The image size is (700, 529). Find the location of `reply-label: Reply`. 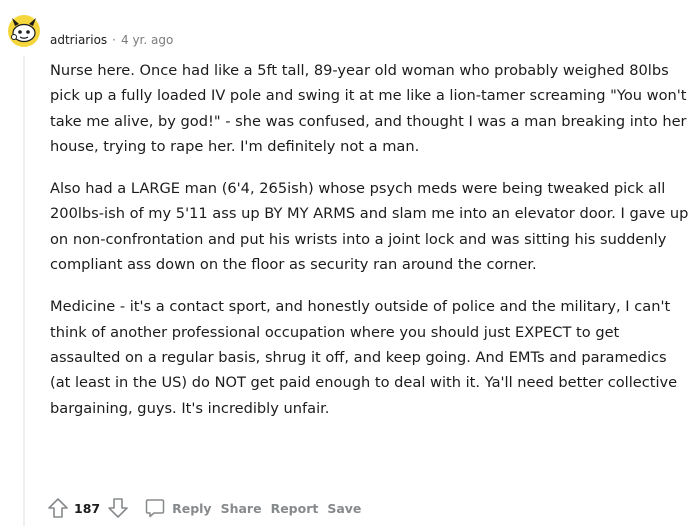

reply-label: Reply is located at coordinates (192, 508).